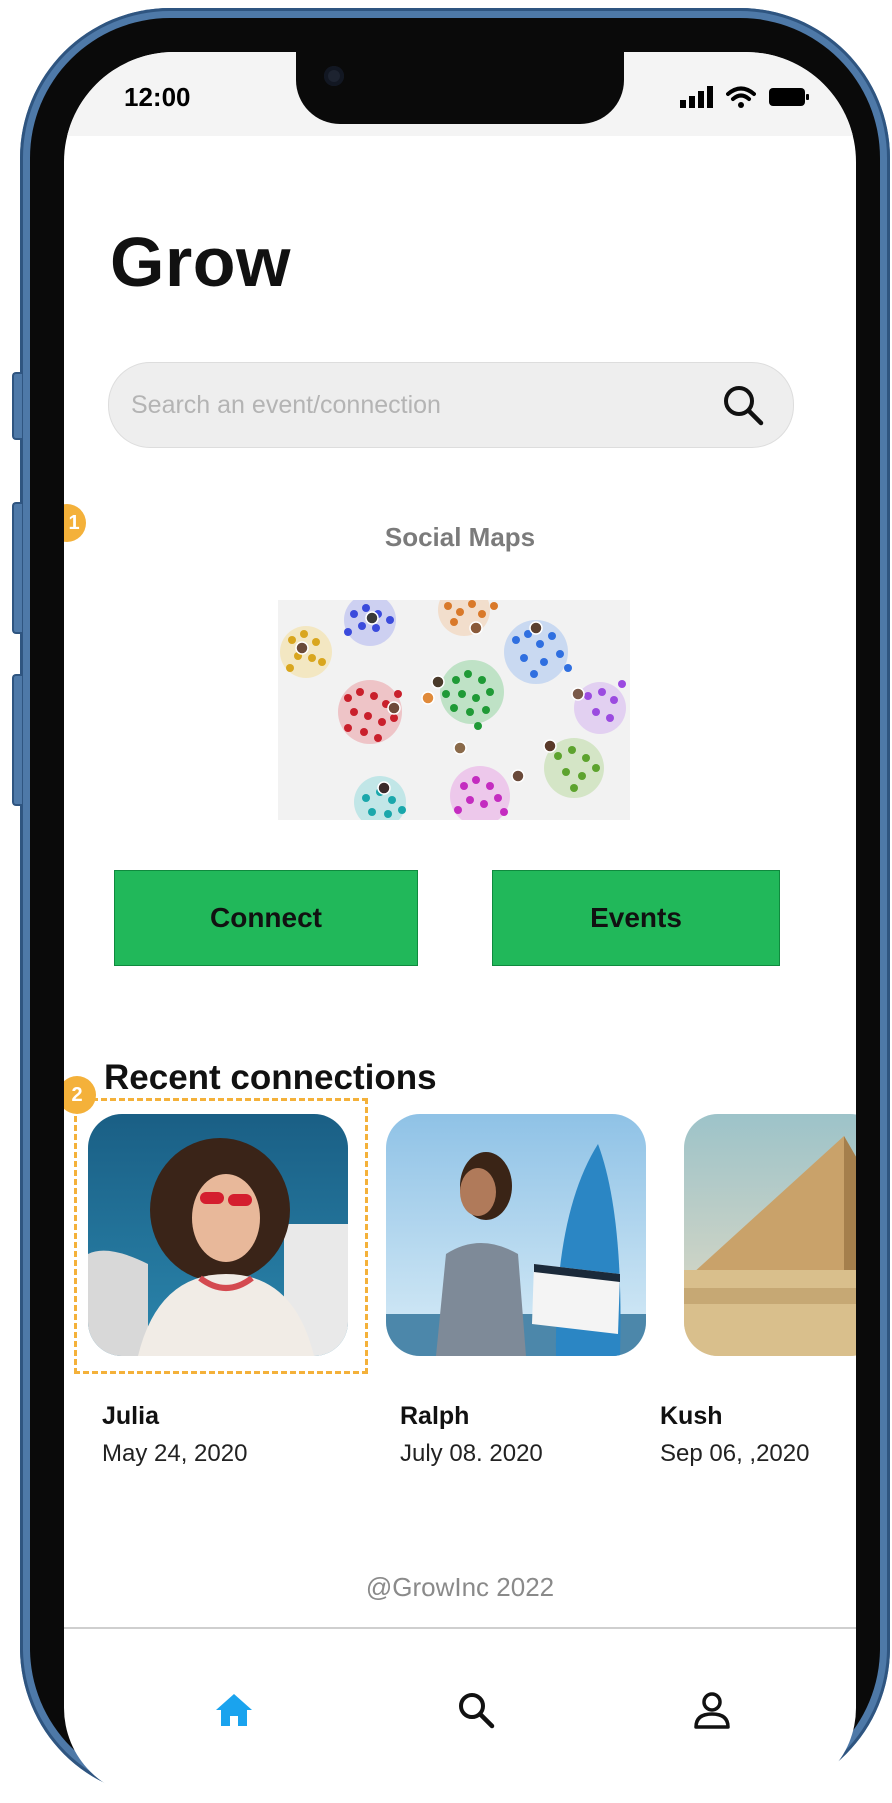 This screenshot has width=892, height=1803. I want to click on side-button-volume-up, so click(17, 568).